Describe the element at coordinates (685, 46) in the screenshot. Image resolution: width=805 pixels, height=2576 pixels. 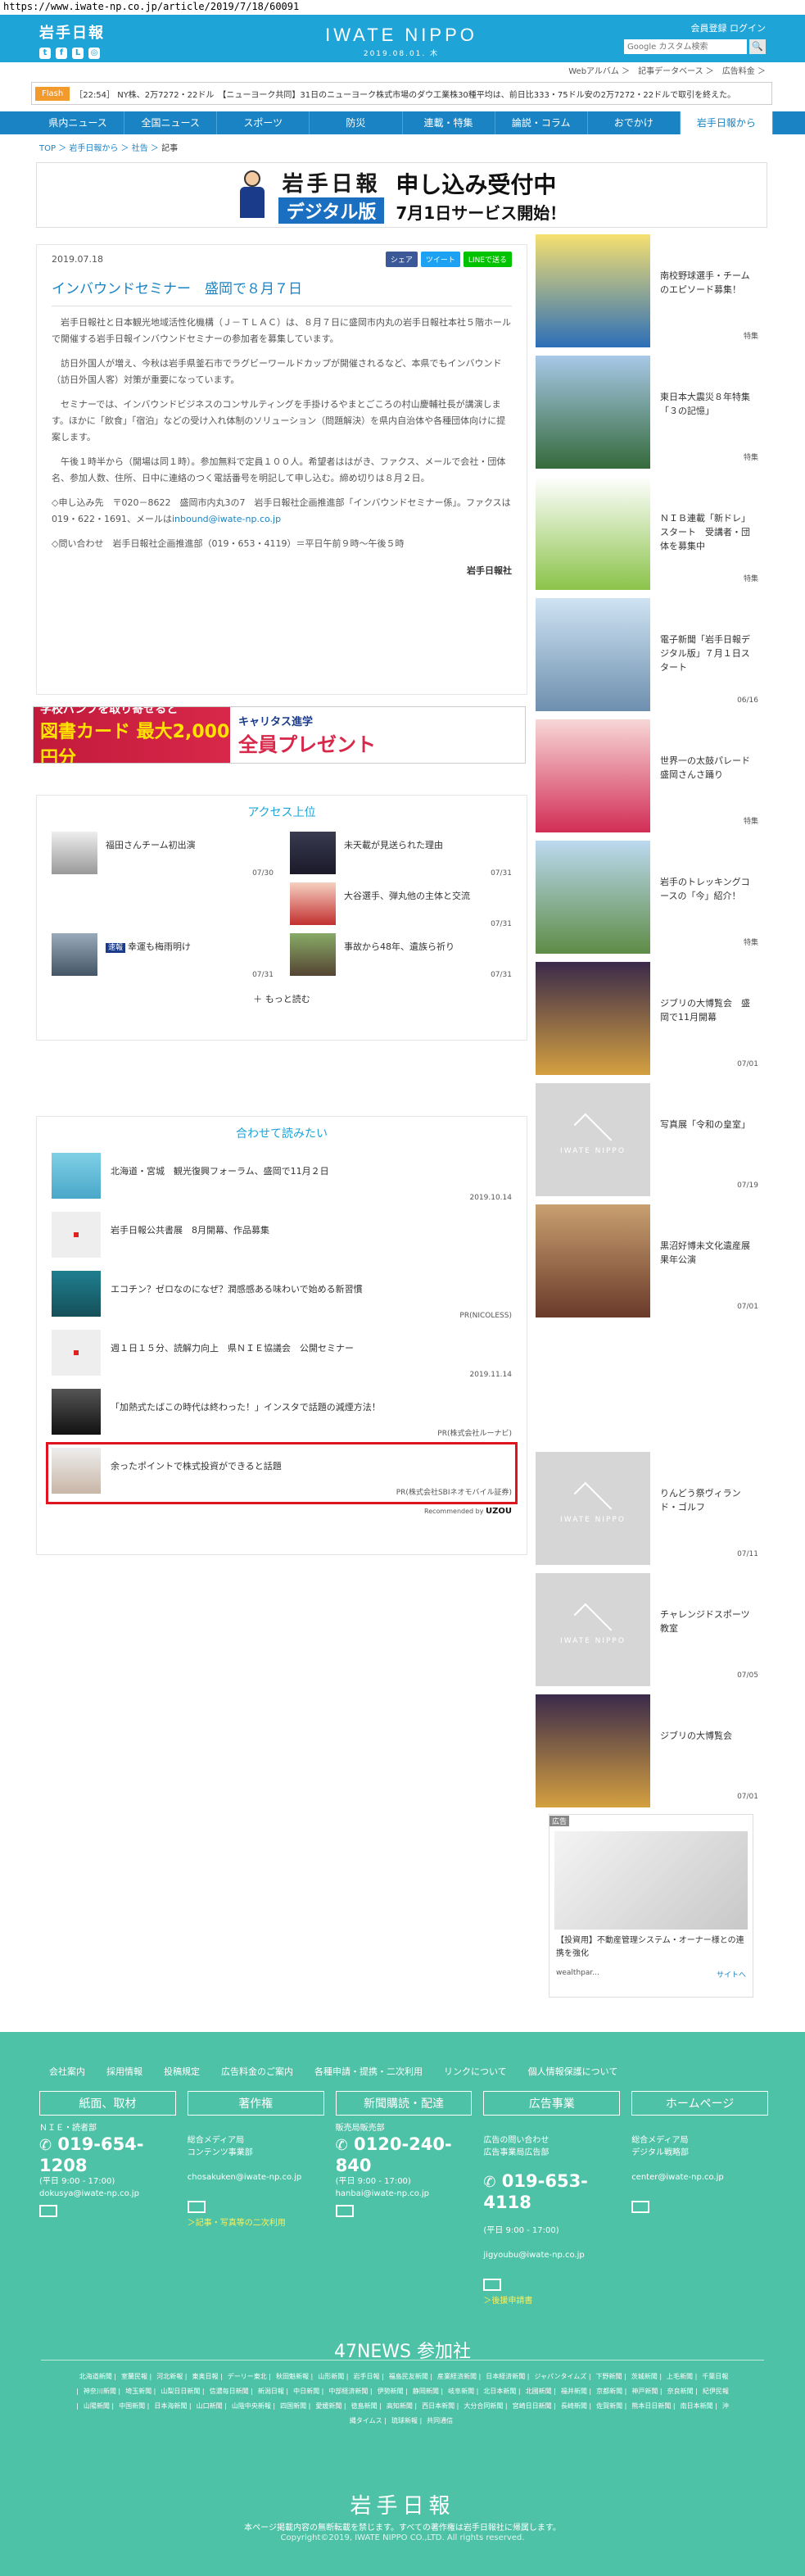
I see `search-input` at that location.